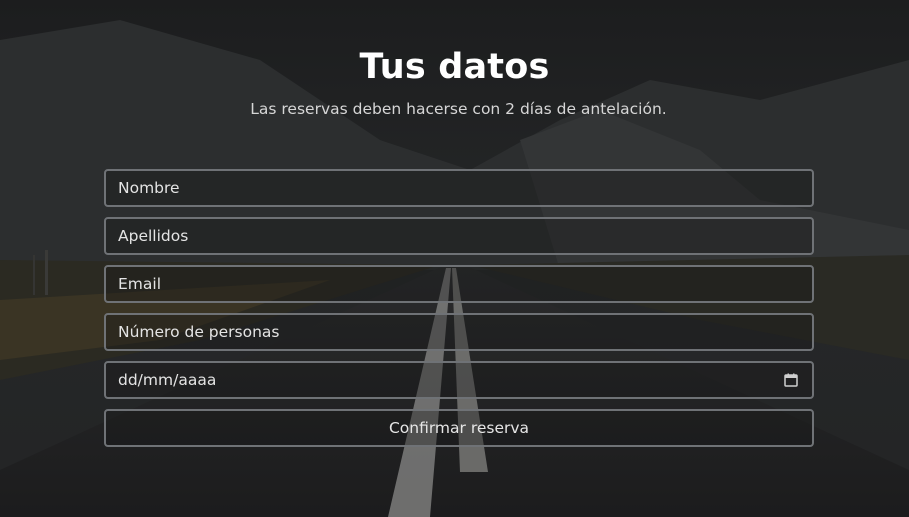  I want to click on personas-input: Número de personas, so click(459, 332).